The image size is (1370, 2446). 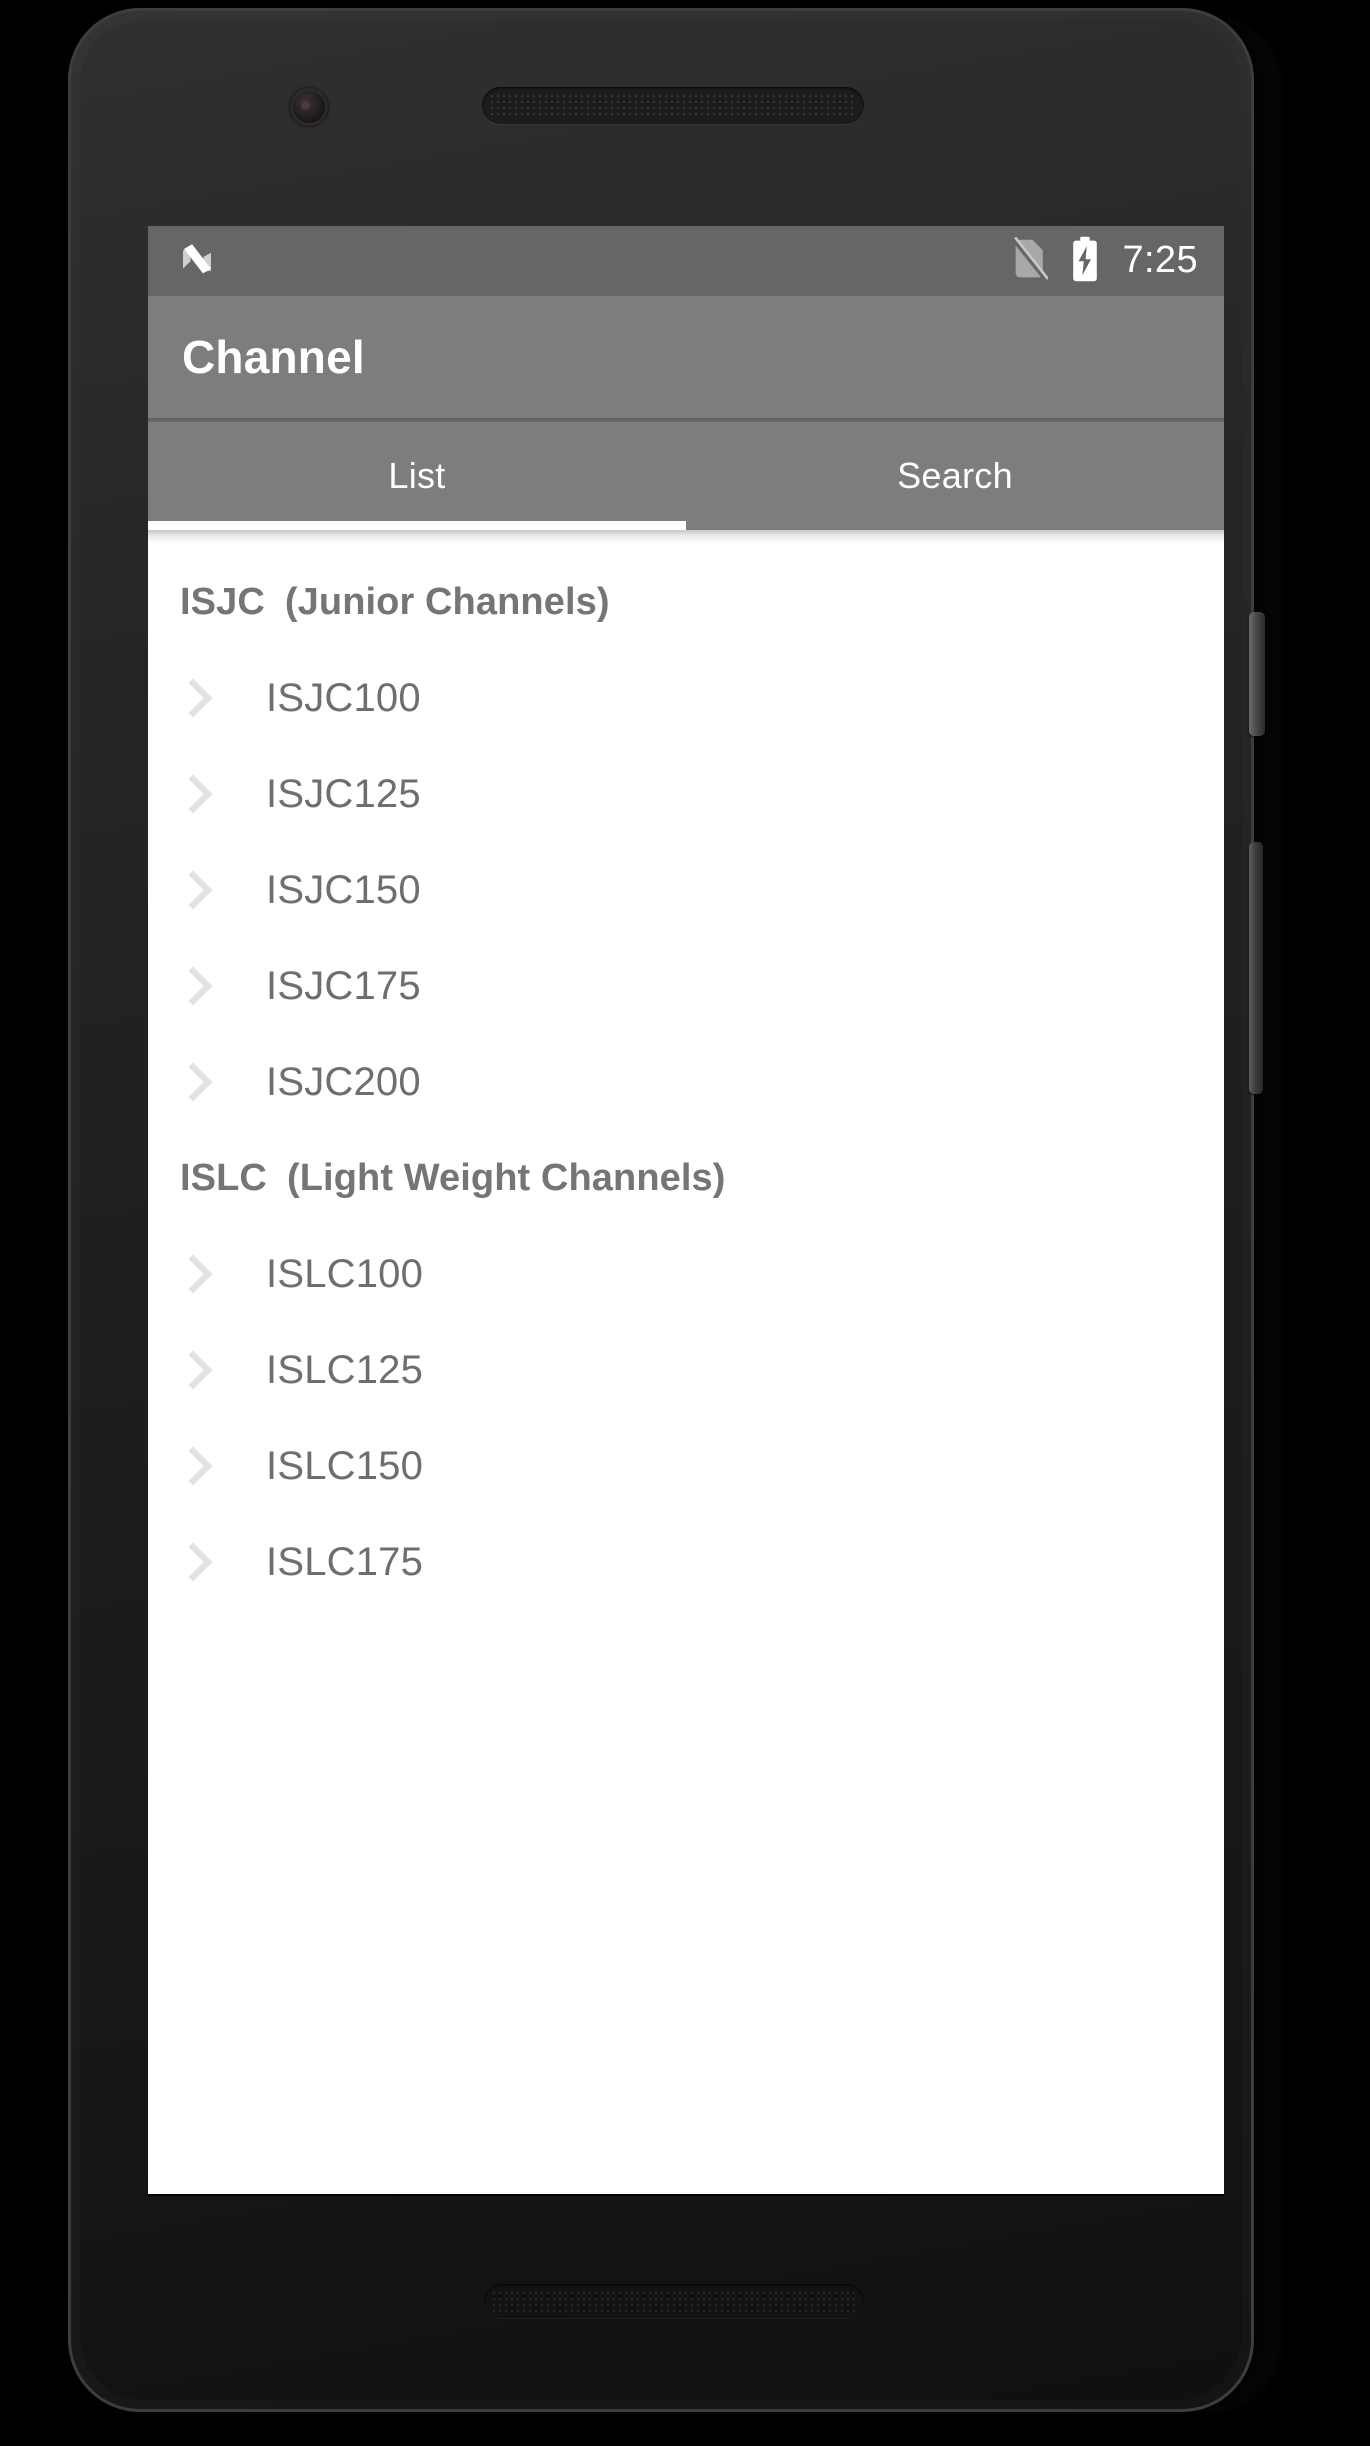 What do you see at coordinates (686, 1082) in the screenshot?
I see `list-item: ISJC200` at bounding box center [686, 1082].